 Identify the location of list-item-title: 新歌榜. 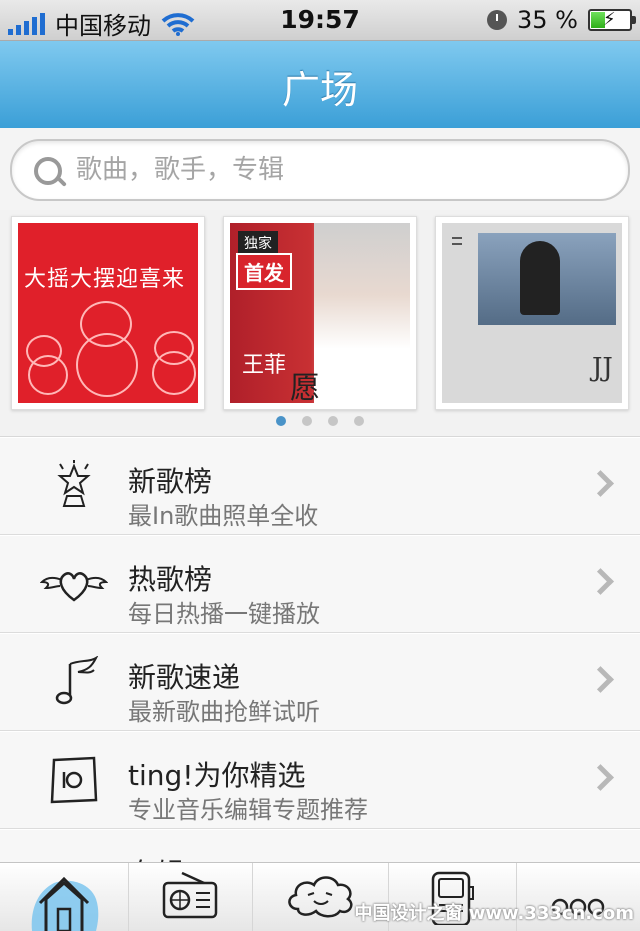
(170, 481).